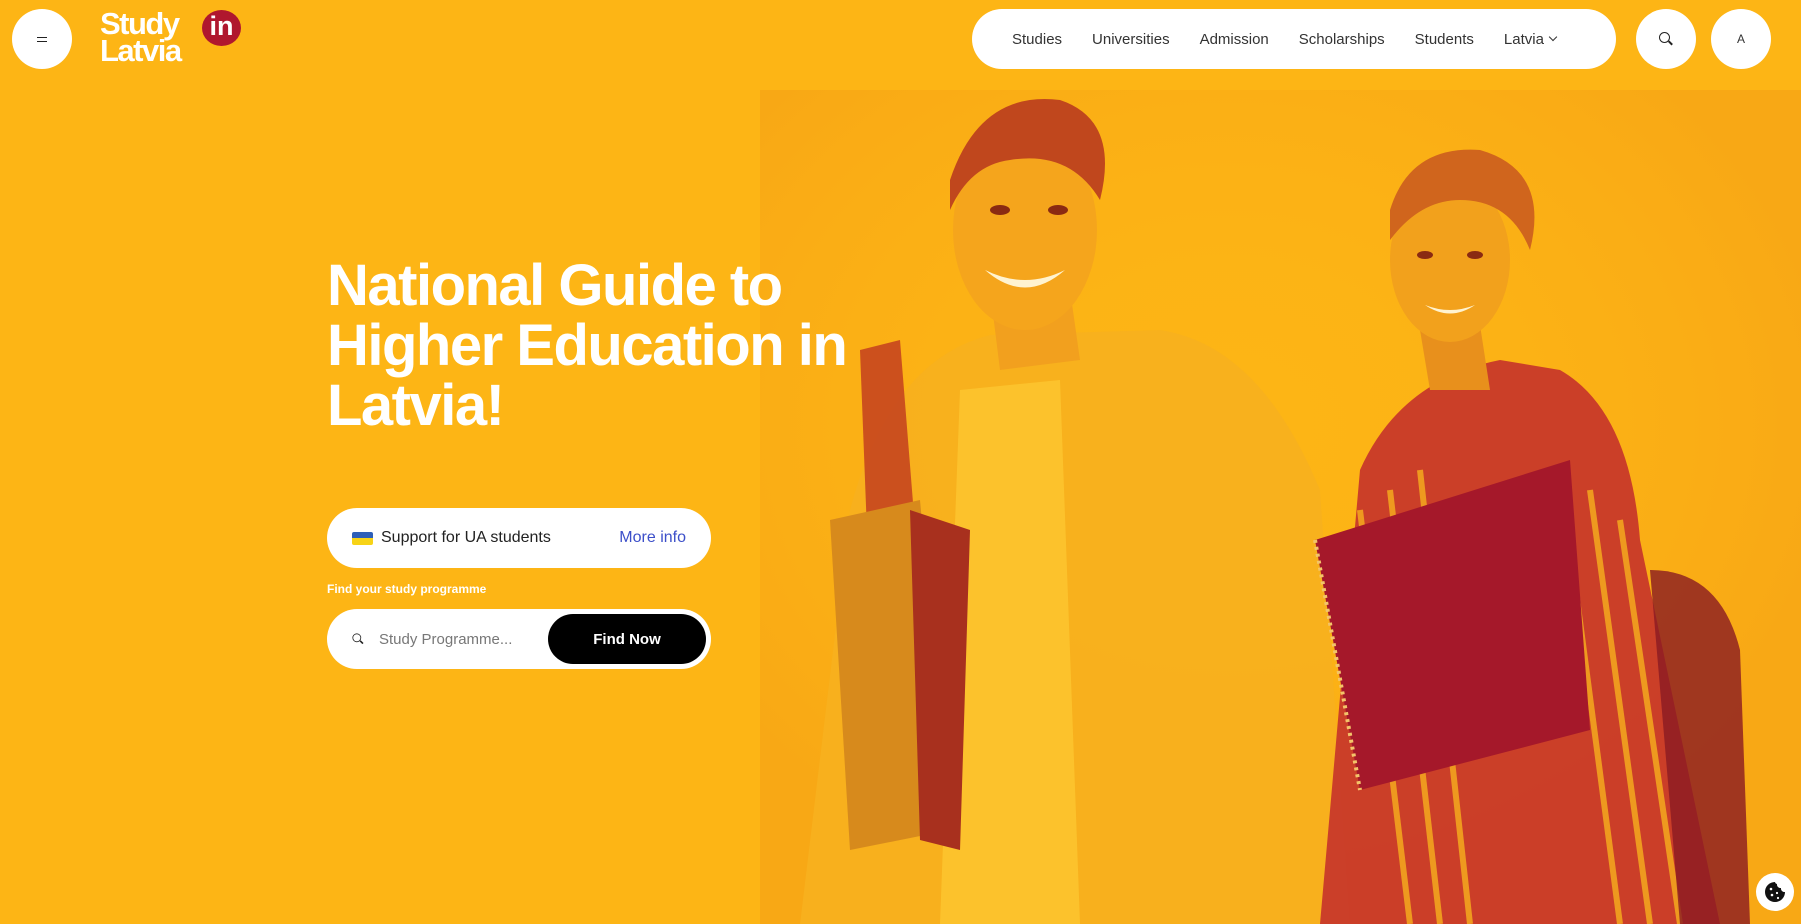  I want to click on search-button, so click(1666, 39).